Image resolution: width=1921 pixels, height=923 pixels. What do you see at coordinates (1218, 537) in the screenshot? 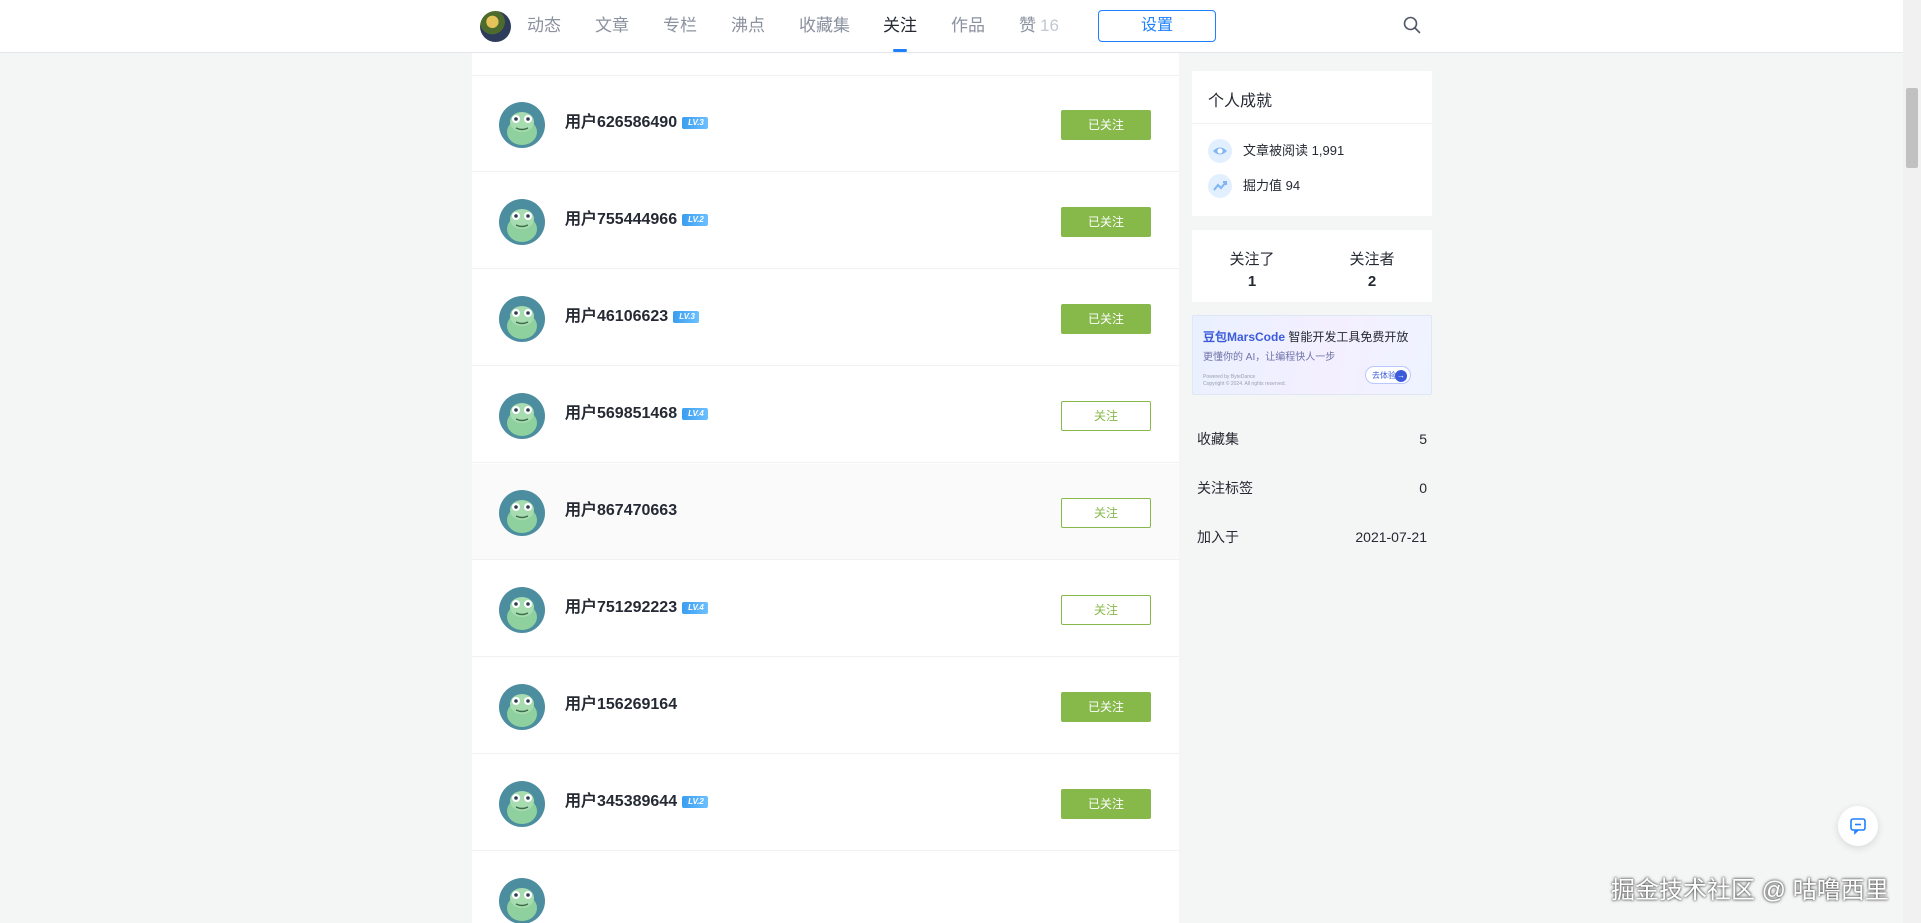
I see `meta-joined-label: 加入于` at bounding box center [1218, 537].